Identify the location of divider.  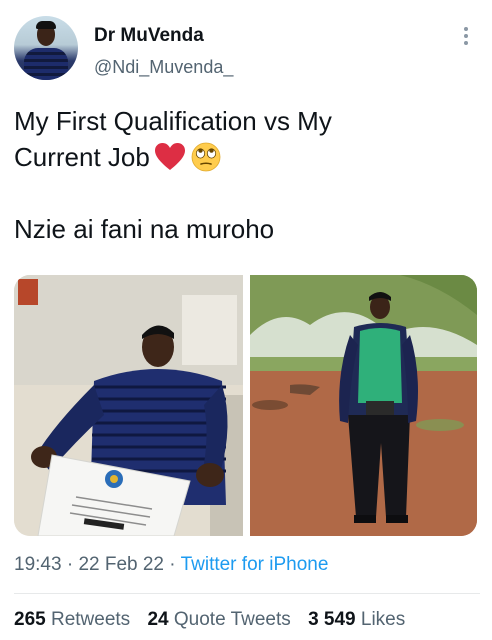
(247, 593).